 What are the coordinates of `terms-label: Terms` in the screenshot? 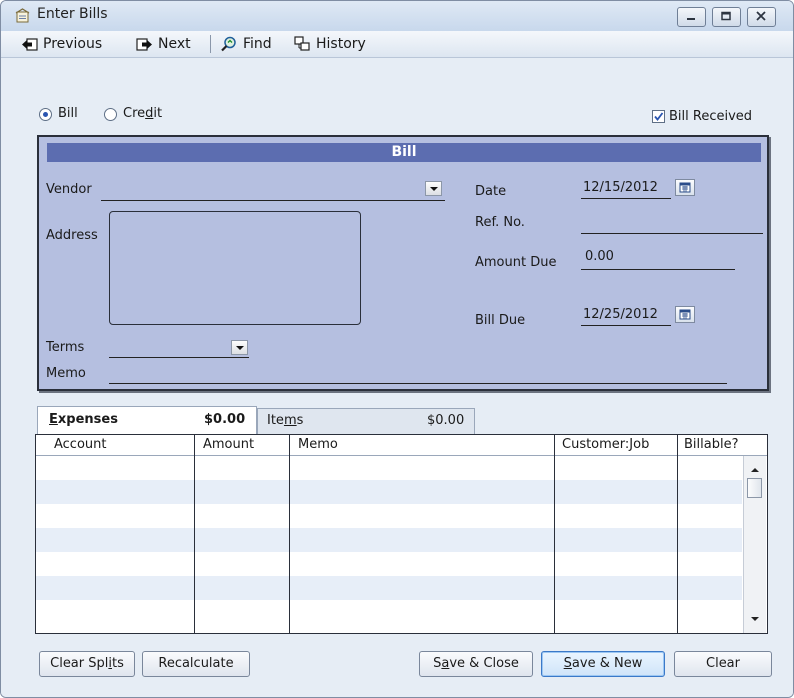 It's located at (65, 347).